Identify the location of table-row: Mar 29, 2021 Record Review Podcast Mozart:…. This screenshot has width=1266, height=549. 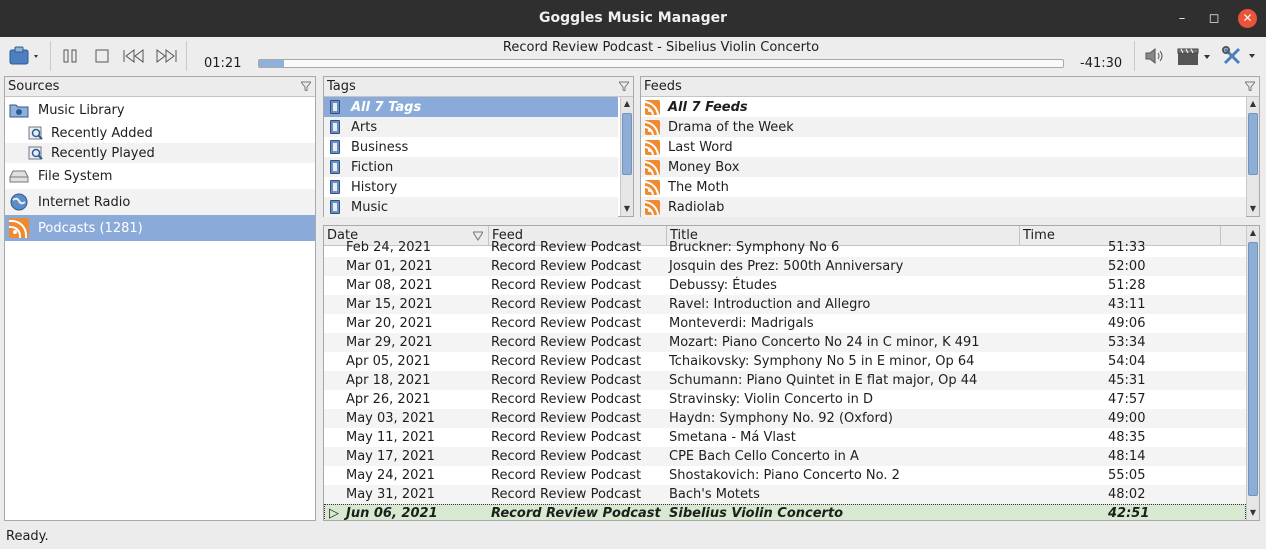
(785, 342).